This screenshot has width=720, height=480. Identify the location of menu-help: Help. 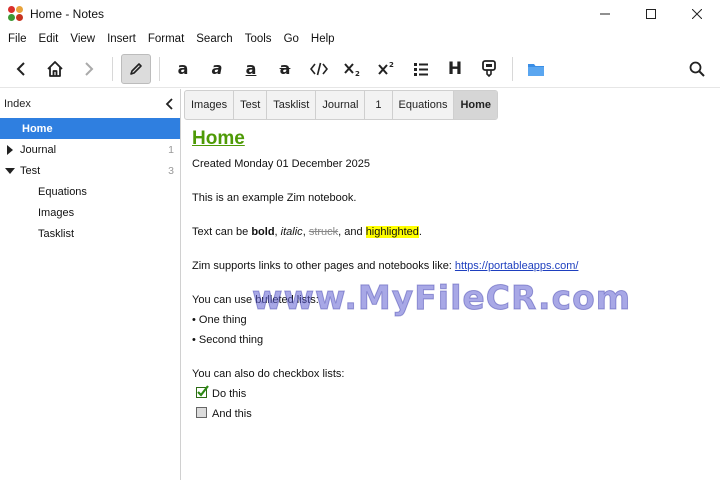
(323, 39).